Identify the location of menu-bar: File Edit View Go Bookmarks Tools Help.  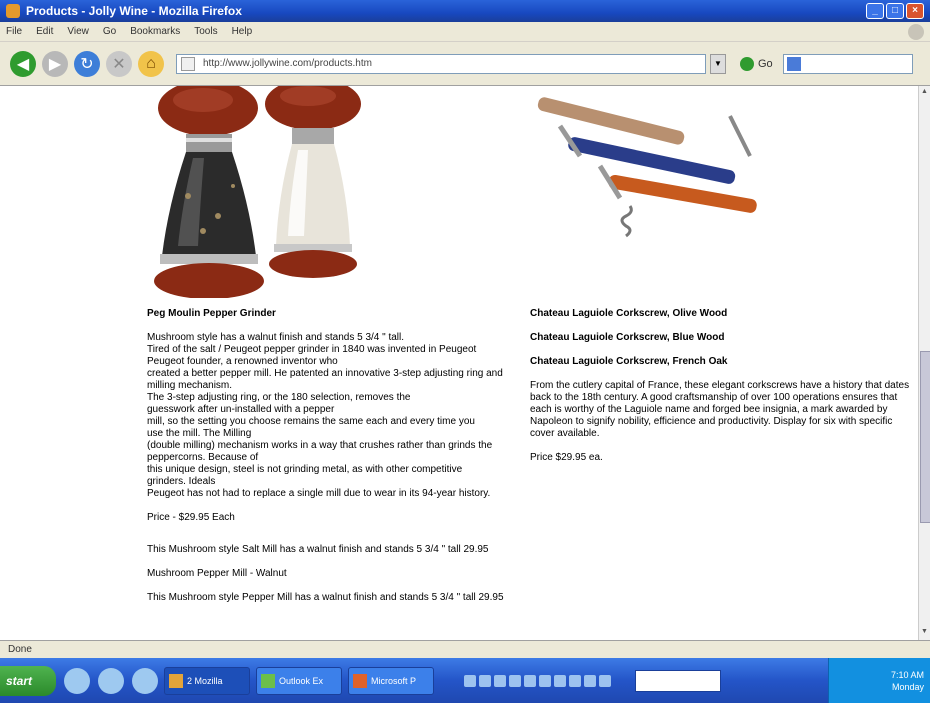
(465, 32).